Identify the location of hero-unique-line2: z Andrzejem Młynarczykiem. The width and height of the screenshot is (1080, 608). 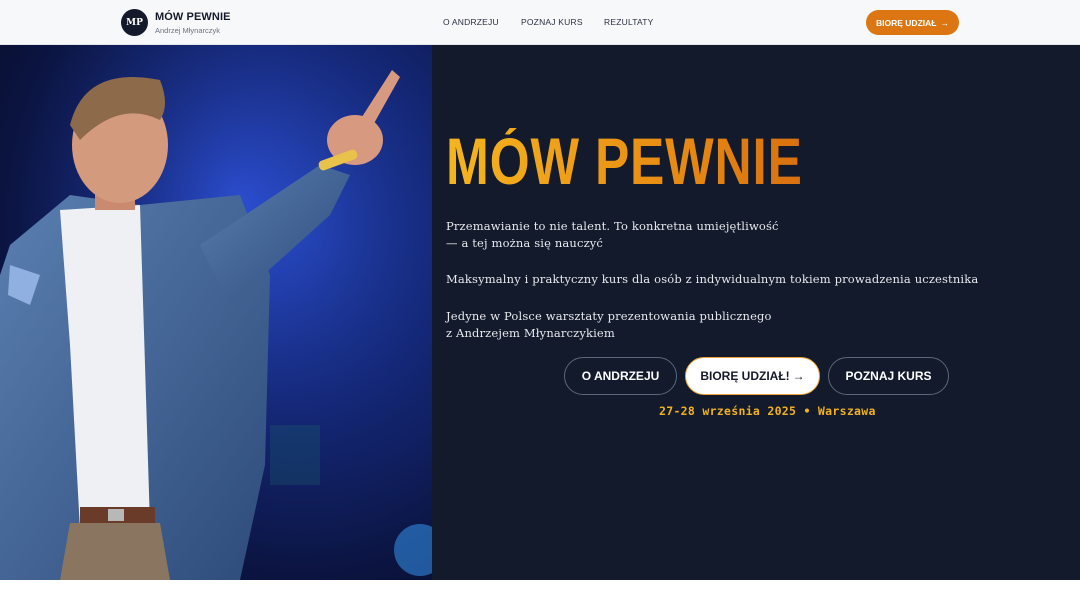
(530, 333).